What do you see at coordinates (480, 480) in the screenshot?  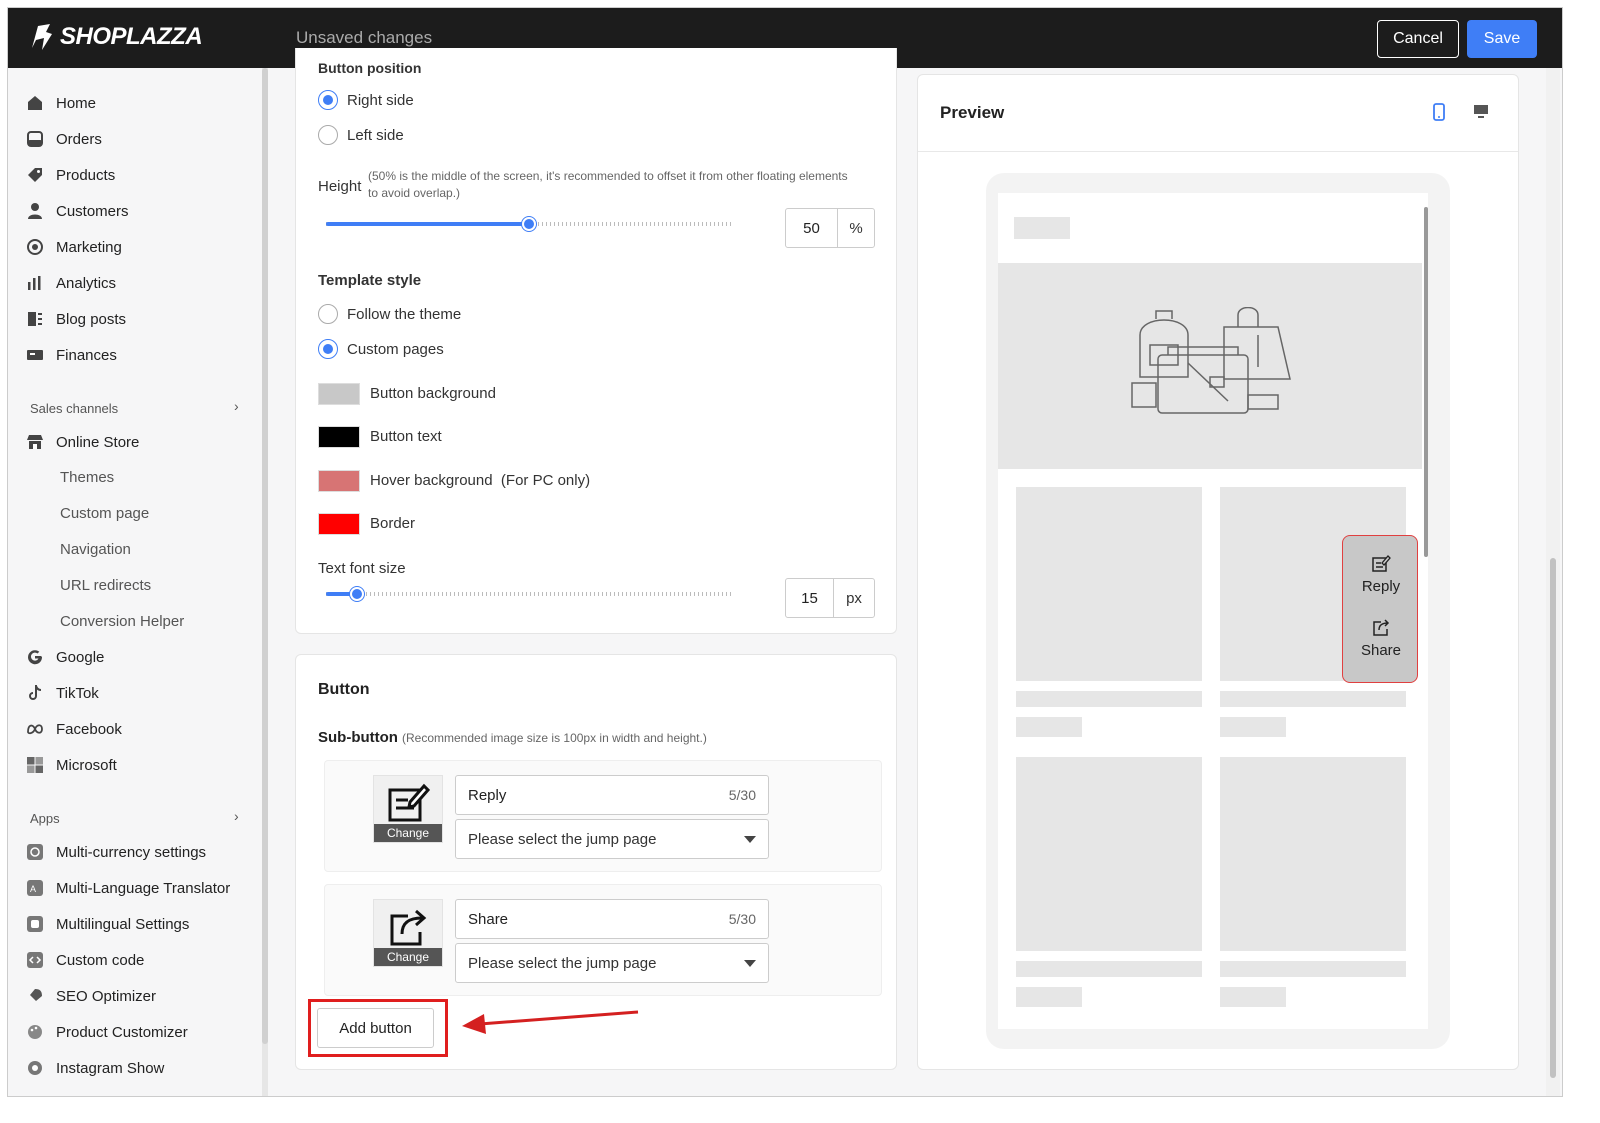 I see `hover-background-label: Hover background (For PC only)` at bounding box center [480, 480].